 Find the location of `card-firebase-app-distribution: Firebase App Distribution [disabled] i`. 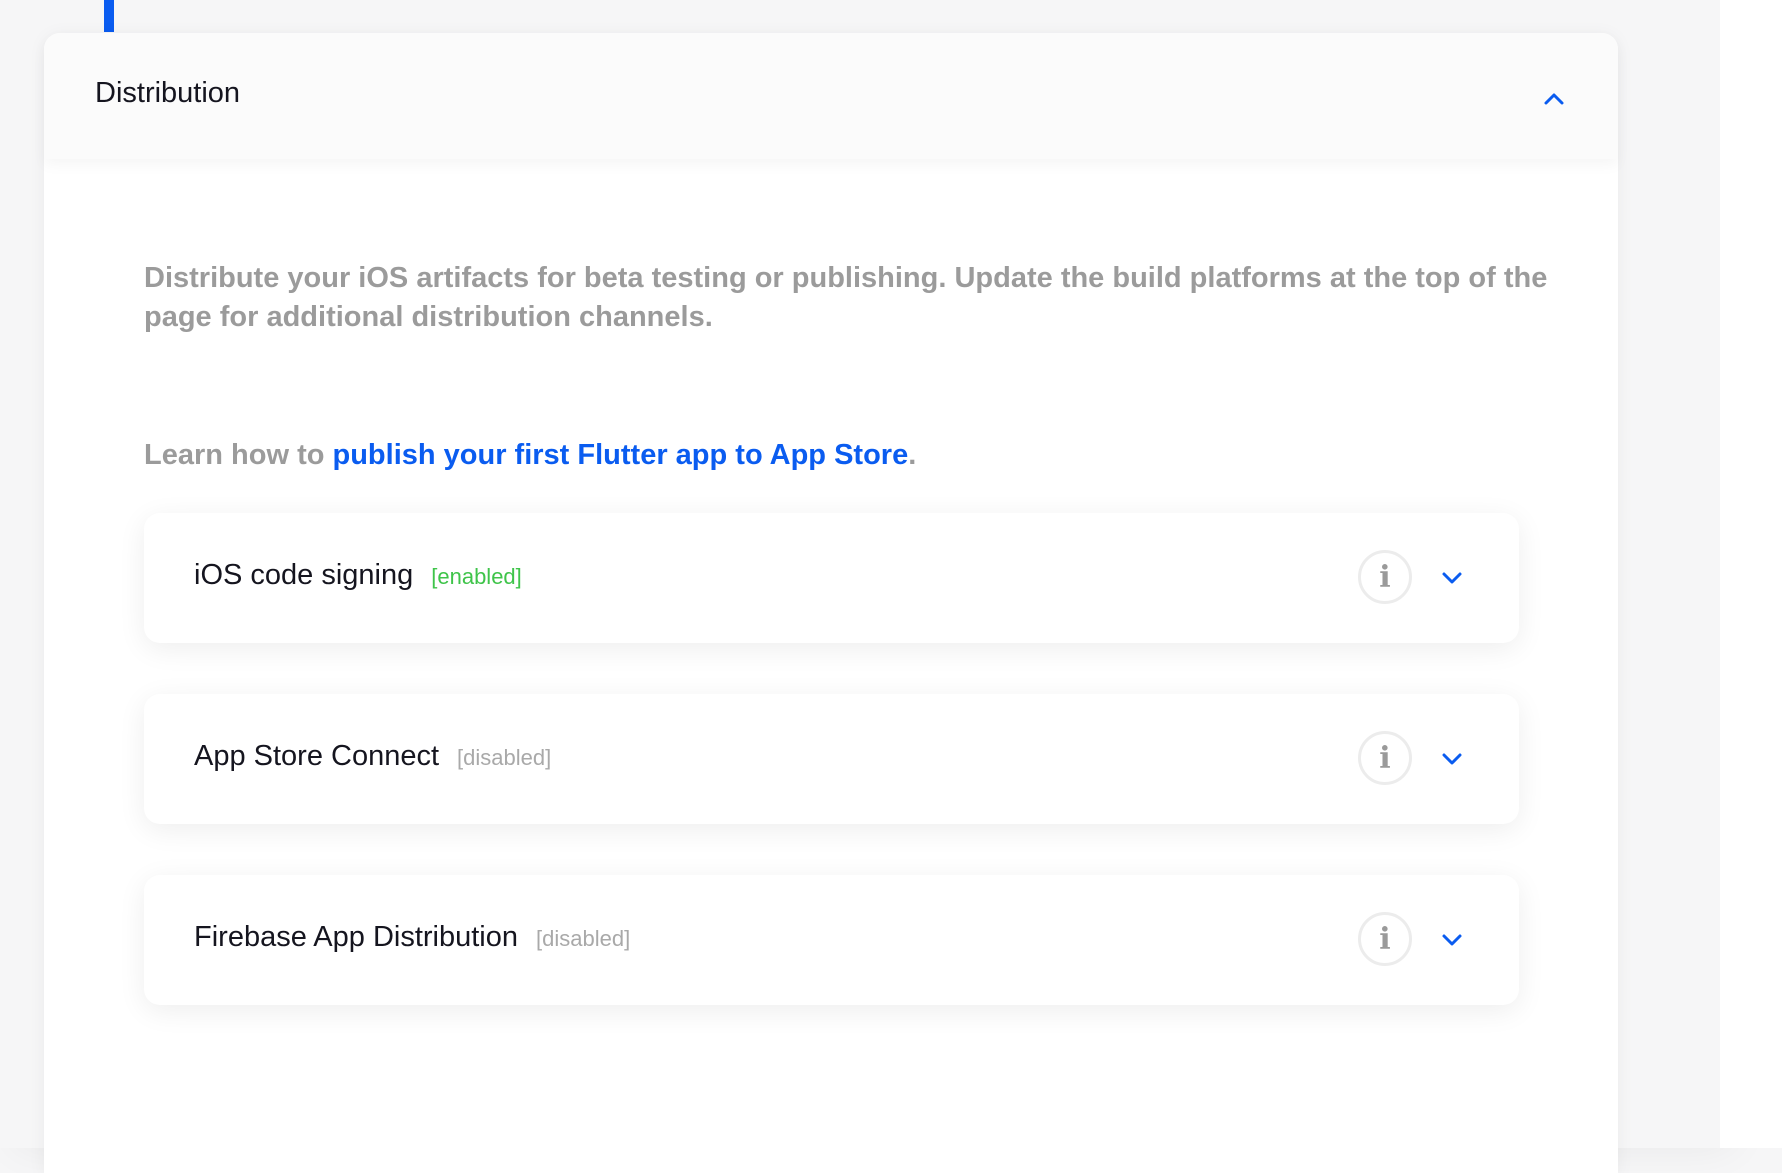

card-firebase-app-distribution: Firebase App Distribution [disabled] i is located at coordinates (831, 940).